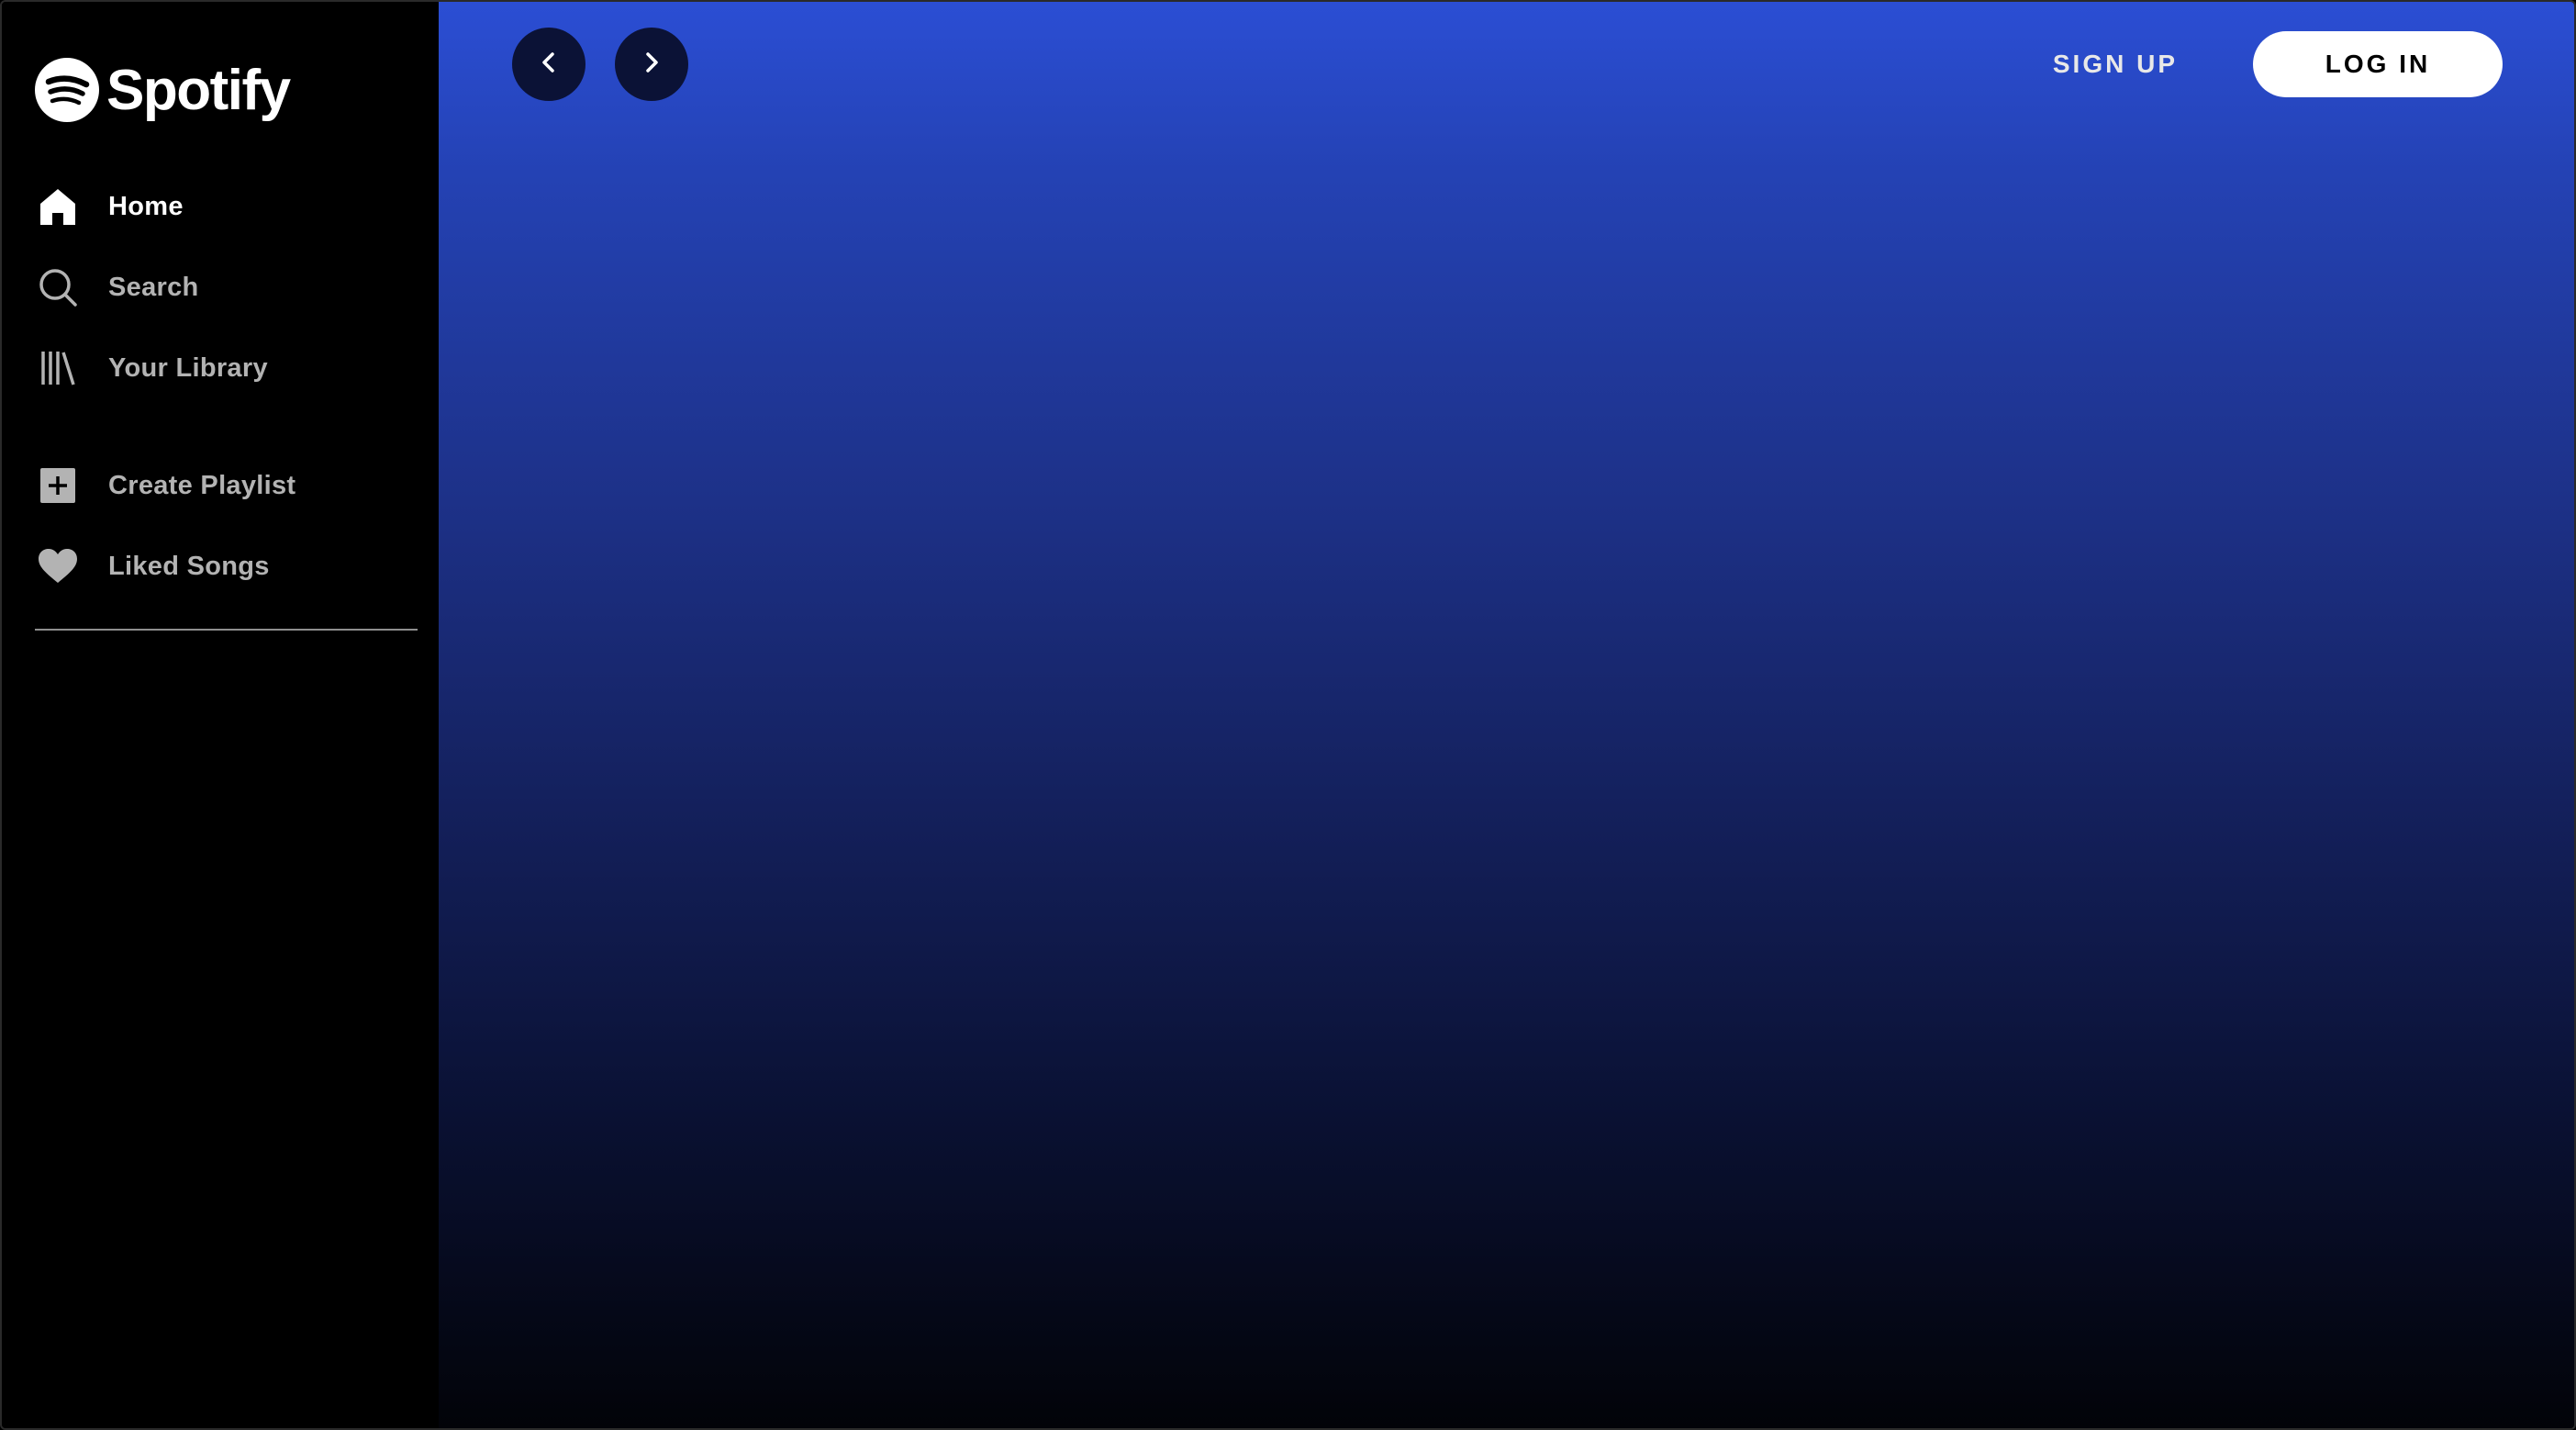 The image size is (2576, 1430). What do you see at coordinates (67, 90) in the screenshot?
I see `spotify-logo-icon` at bounding box center [67, 90].